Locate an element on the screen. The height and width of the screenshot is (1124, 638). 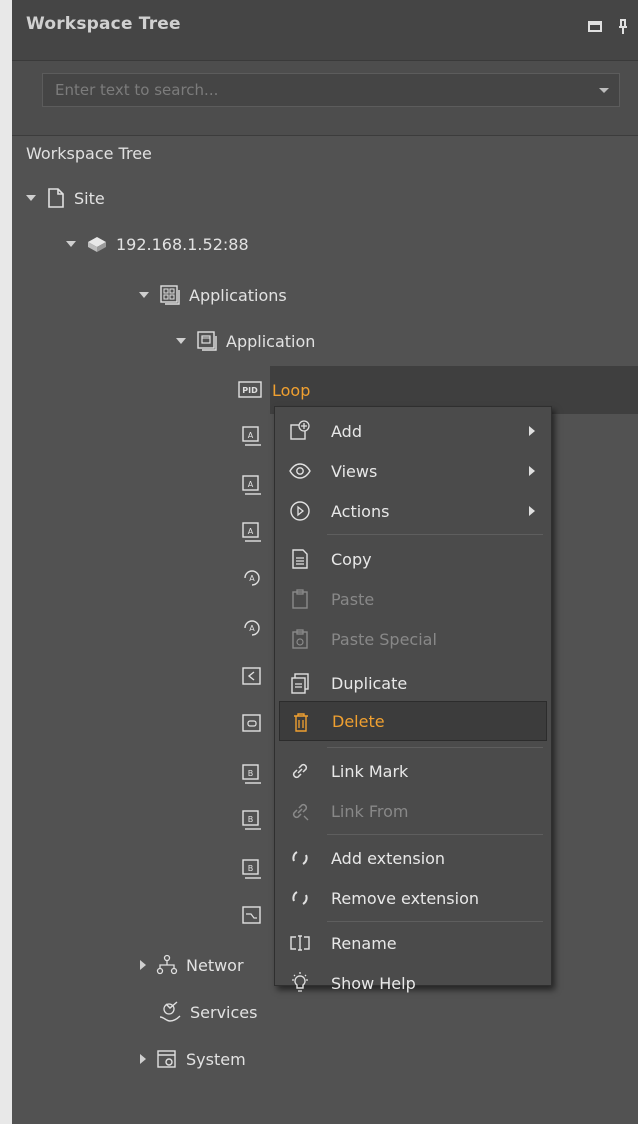
network-icon is located at coordinates (167, 965).